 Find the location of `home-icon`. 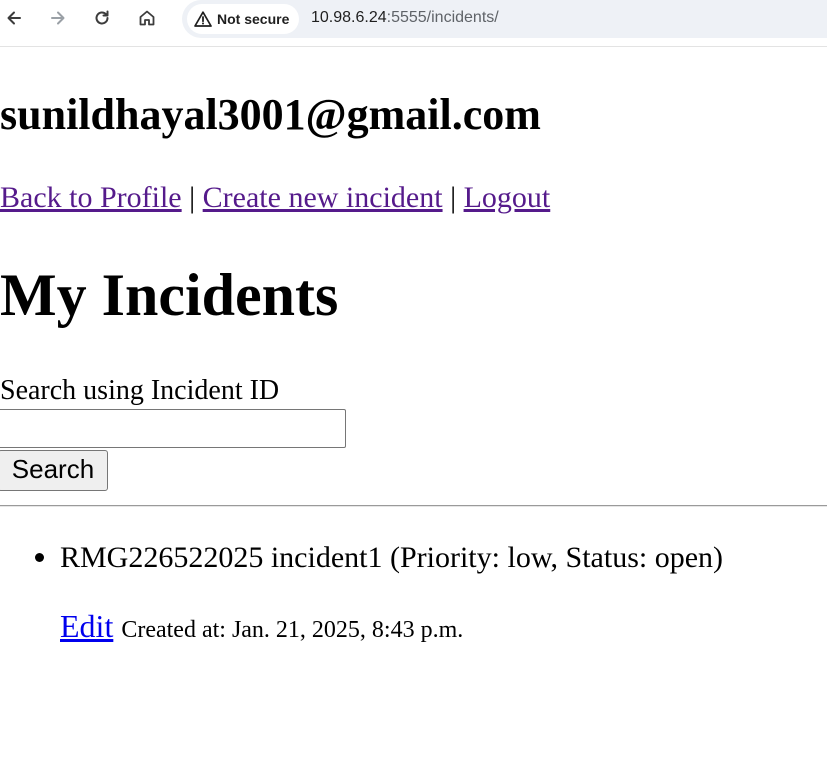

home-icon is located at coordinates (147, 18).